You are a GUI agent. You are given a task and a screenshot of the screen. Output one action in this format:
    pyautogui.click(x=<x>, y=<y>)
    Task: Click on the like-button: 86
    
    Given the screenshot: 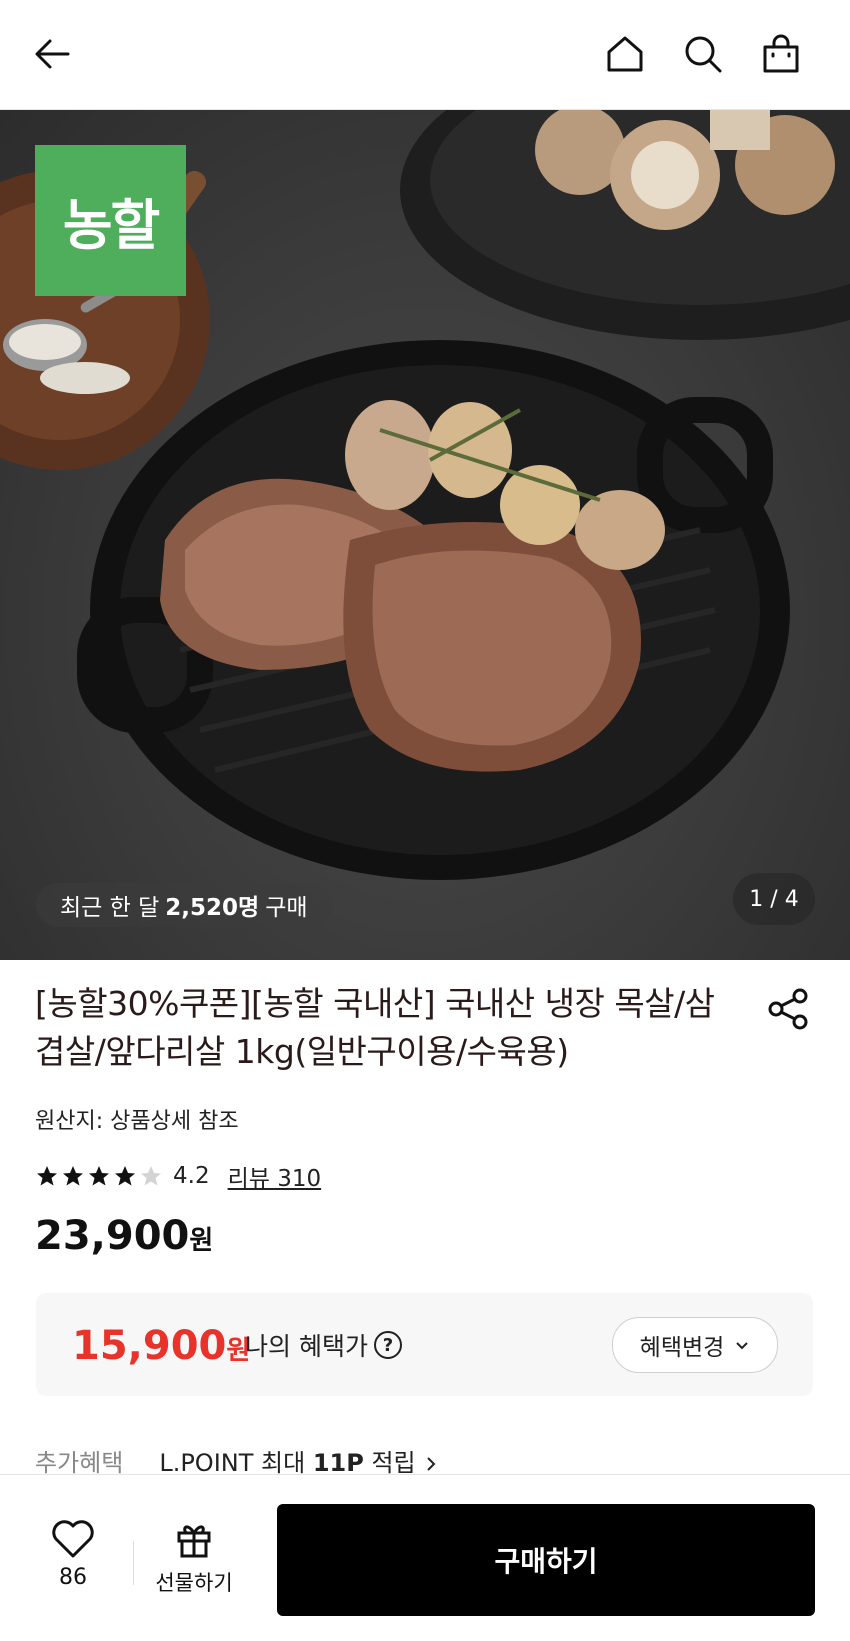 What is the action you would take?
    pyautogui.click(x=73, y=1554)
    